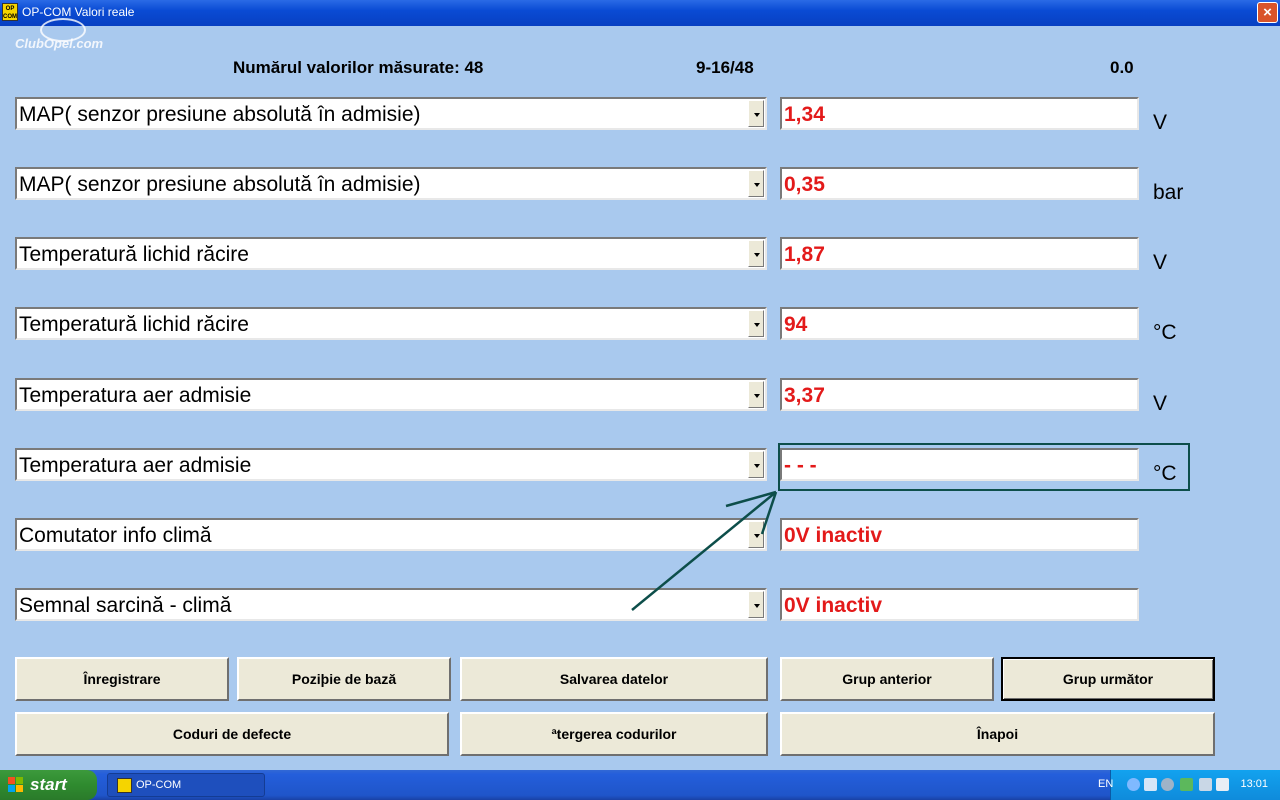 This screenshot has width=1280, height=800. What do you see at coordinates (959, 183) in the screenshot?
I see `value-field-2: 0,35` at bounding box center [959, 183].